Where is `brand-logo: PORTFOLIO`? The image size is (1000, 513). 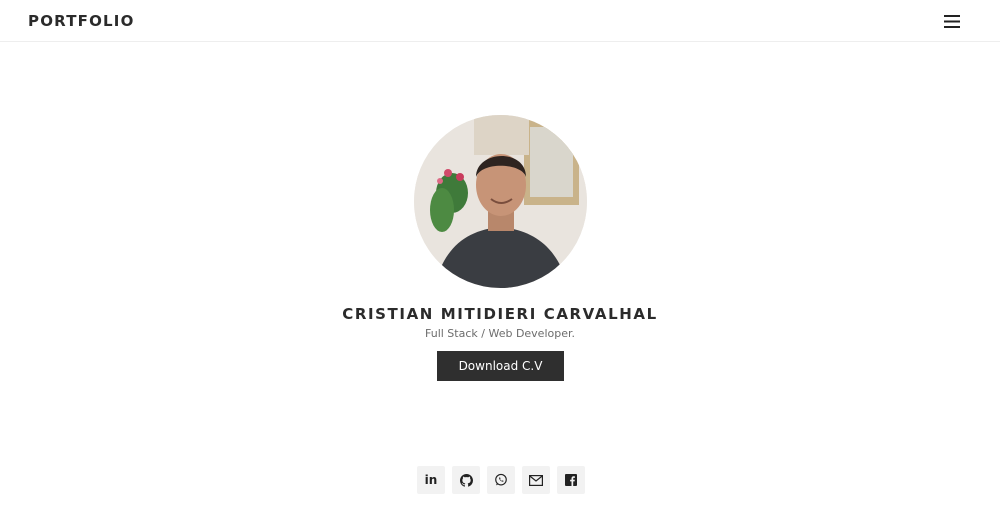 brand-logo: PORTFOLIO is located at coordinates (81, 21).